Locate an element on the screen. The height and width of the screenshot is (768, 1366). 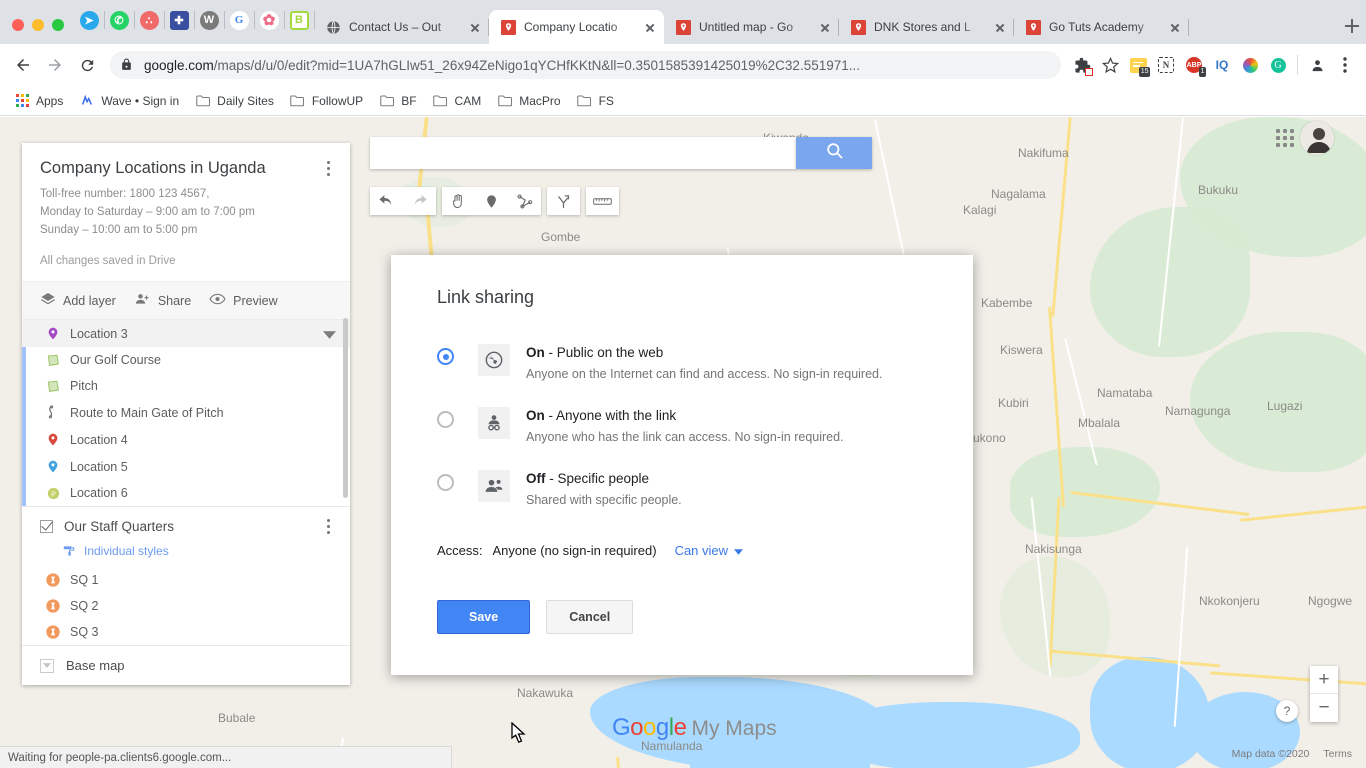
lock-icon is located at coordinates (127, 65).